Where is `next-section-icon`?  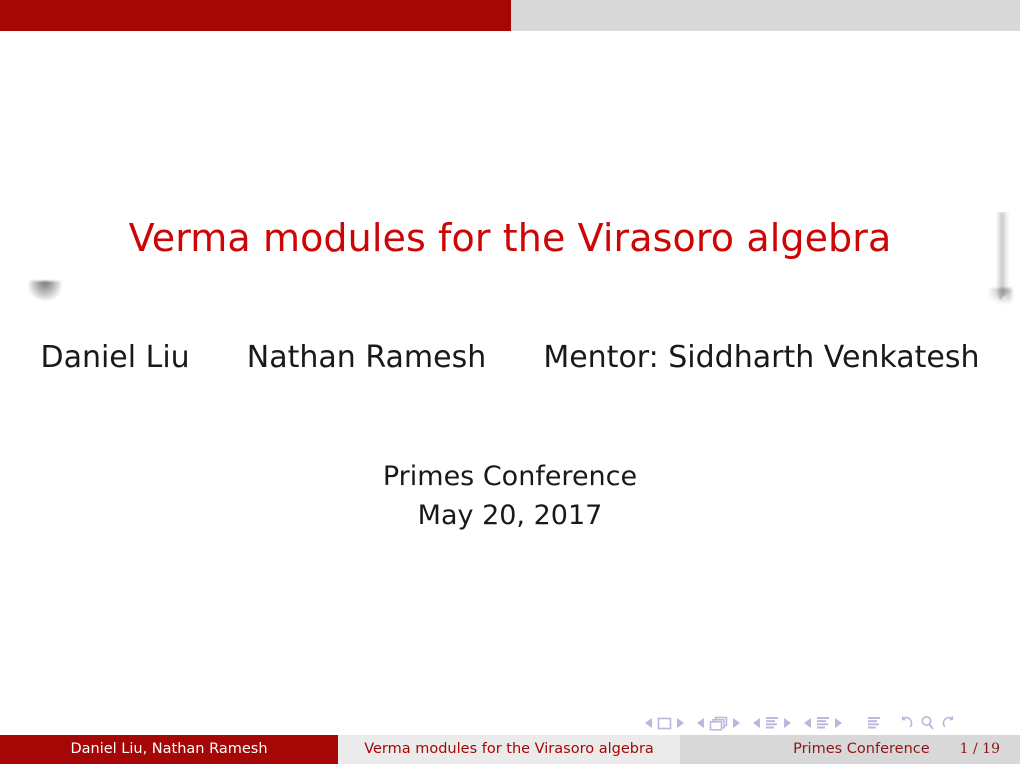 next-section-icon is located at coordinates (838, 723).